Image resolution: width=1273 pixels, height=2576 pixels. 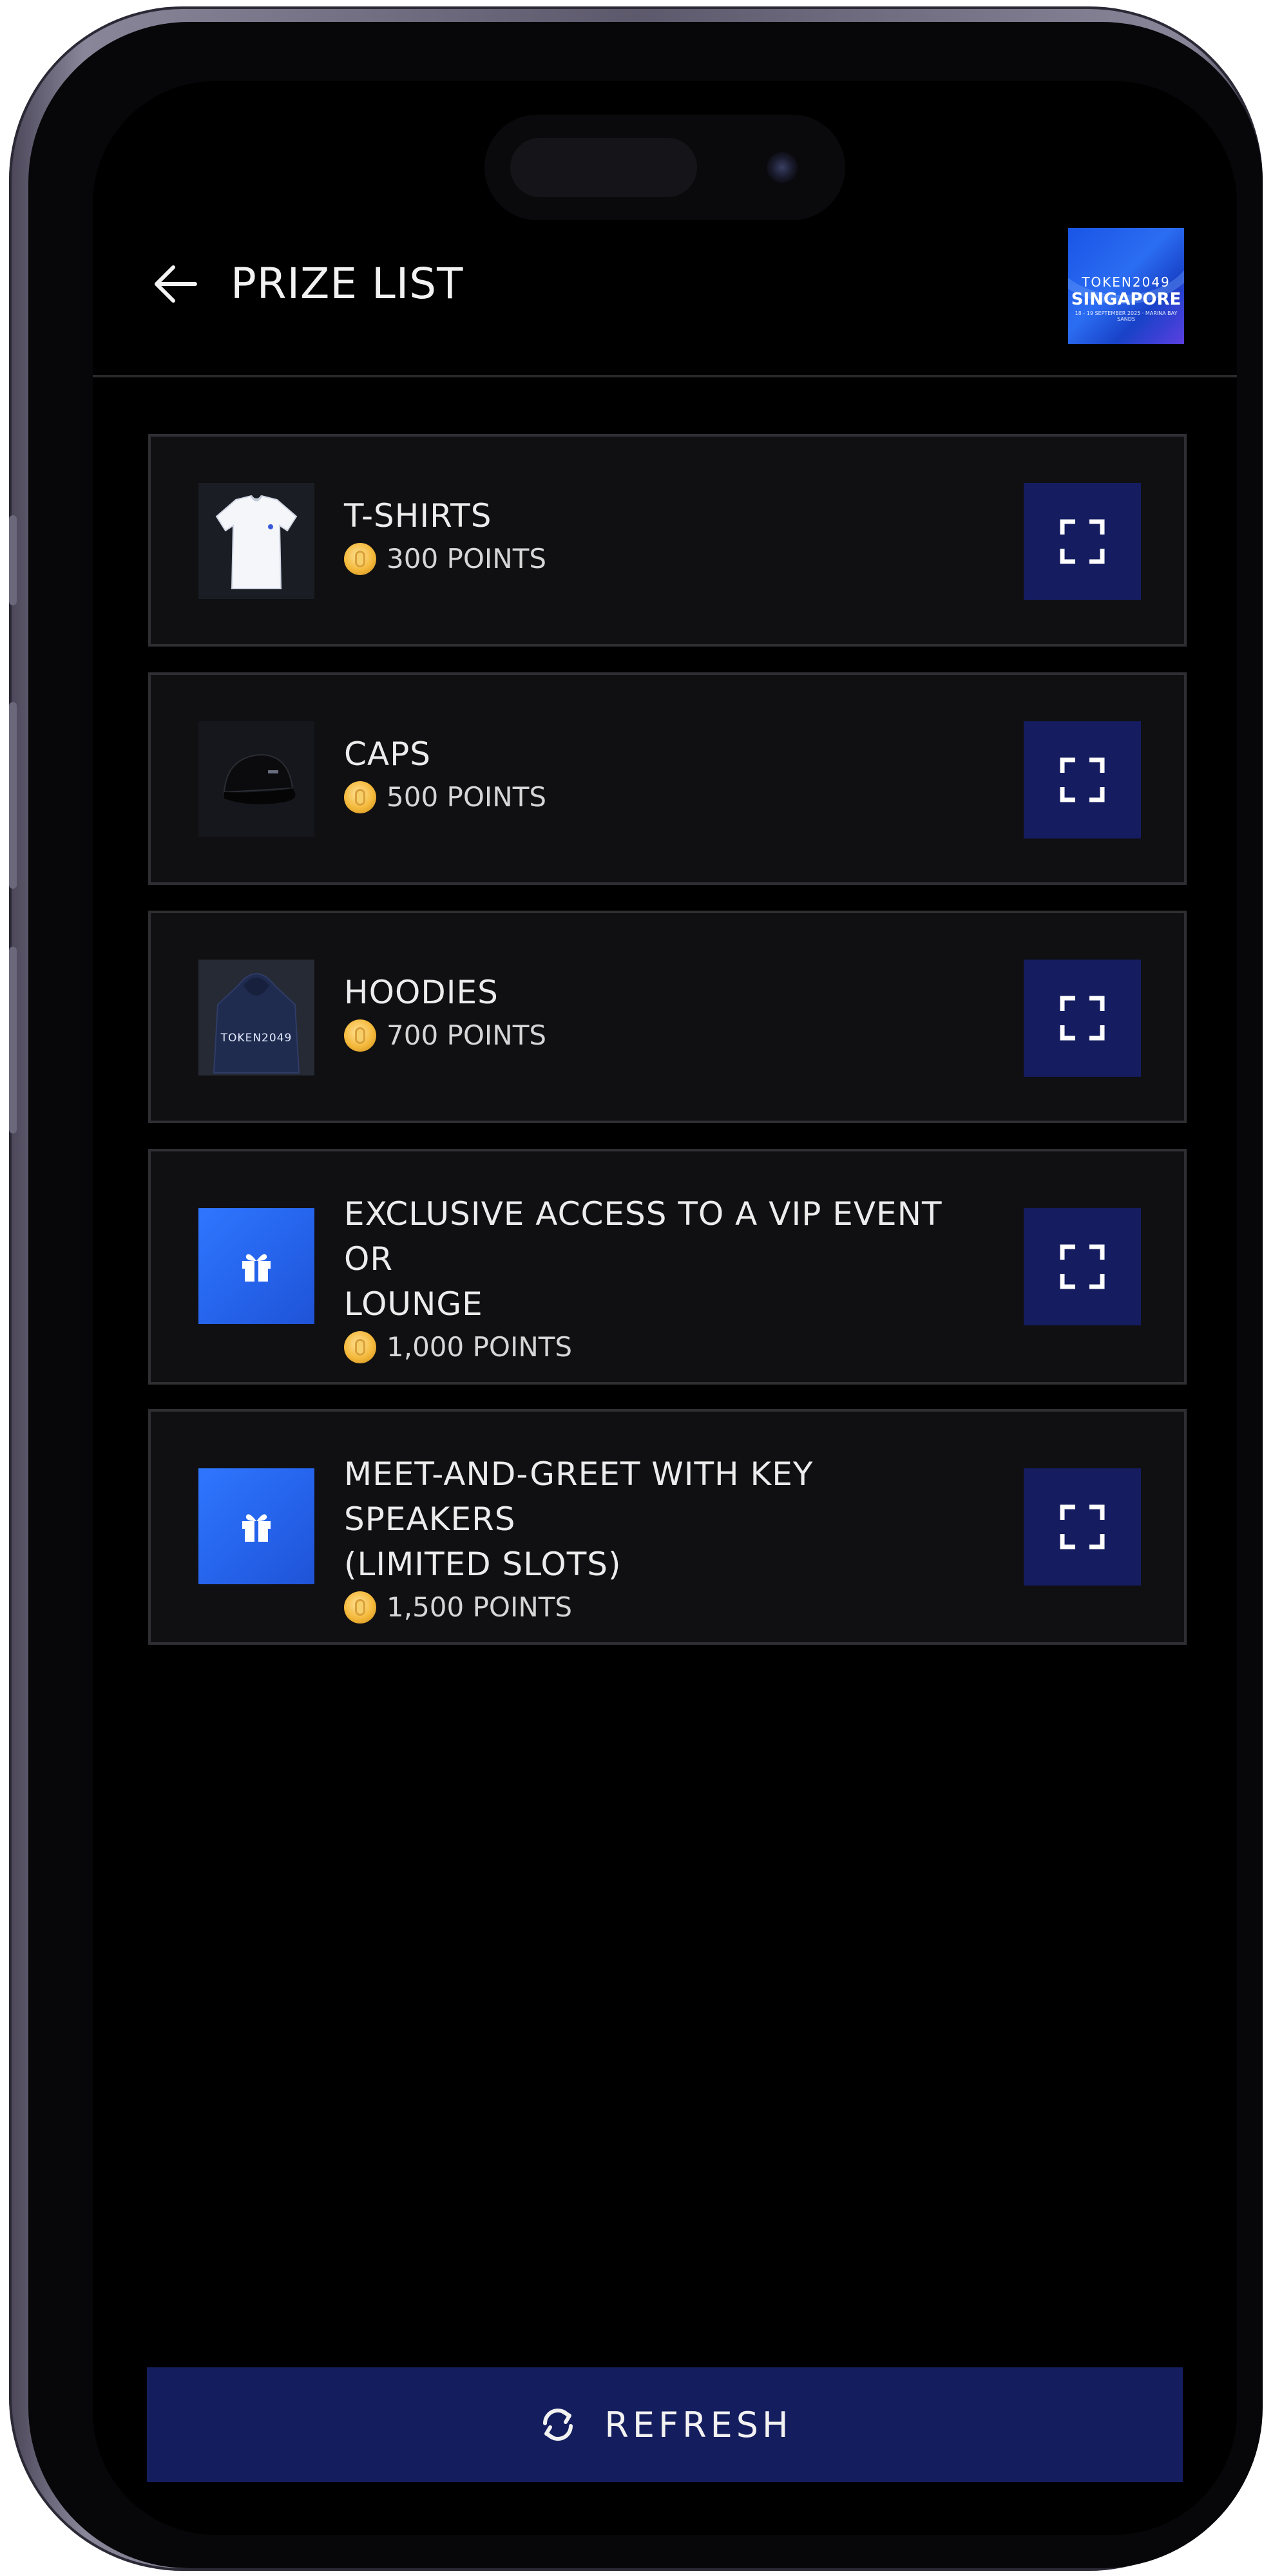 I want to click on prize-points: 1,500 POINTS, so click(x=666, y=1607).